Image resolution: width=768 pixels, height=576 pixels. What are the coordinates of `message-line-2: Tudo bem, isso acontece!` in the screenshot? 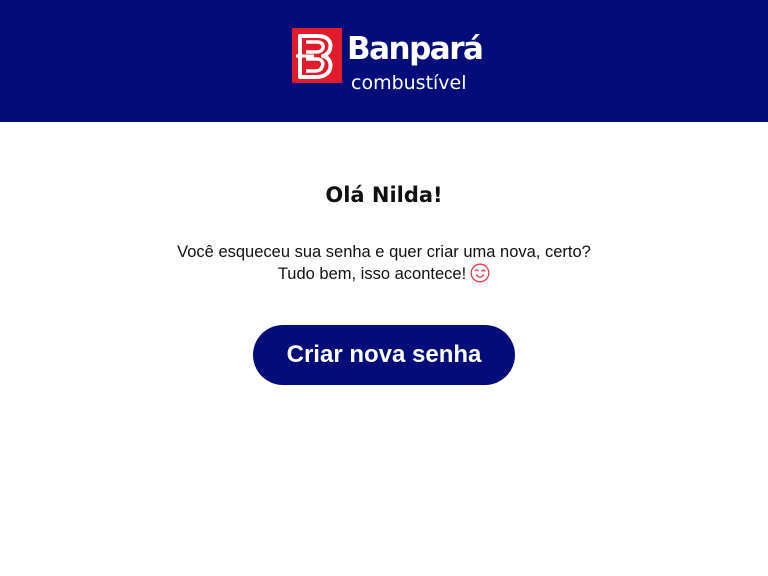 It's located at (372, 274).